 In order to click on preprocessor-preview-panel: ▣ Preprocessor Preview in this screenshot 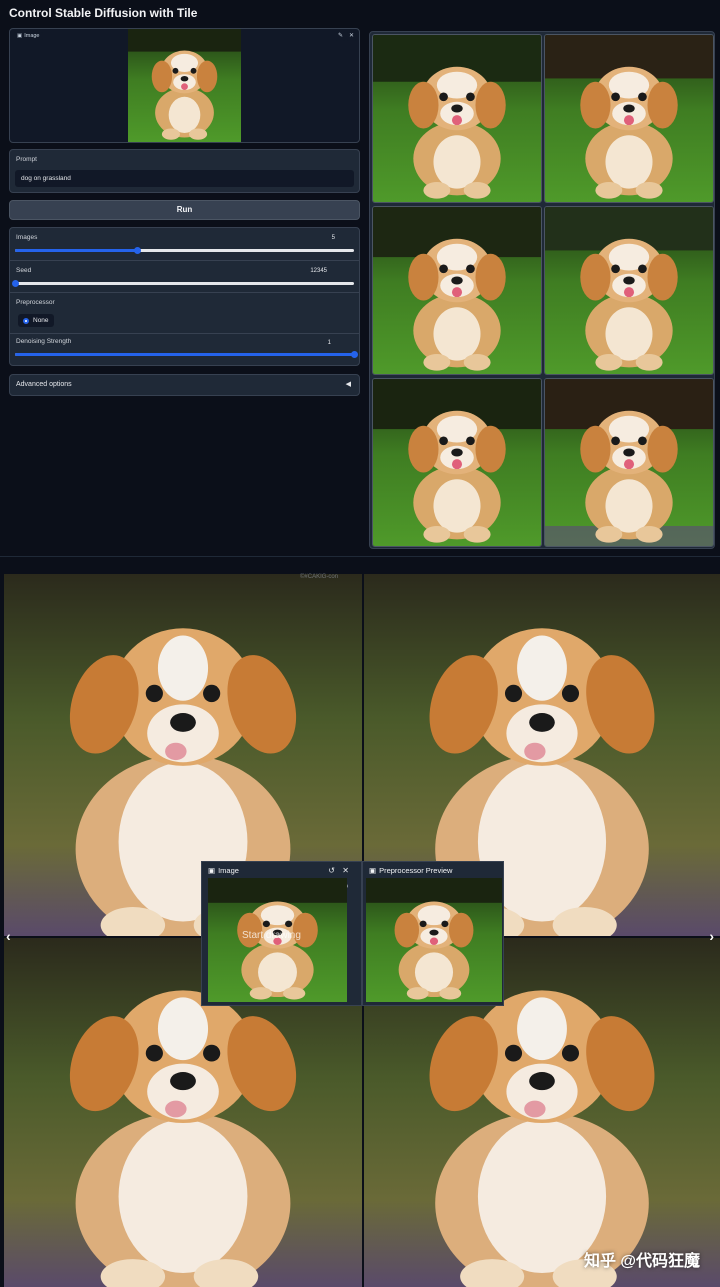, I will do `click(433, 933)`.